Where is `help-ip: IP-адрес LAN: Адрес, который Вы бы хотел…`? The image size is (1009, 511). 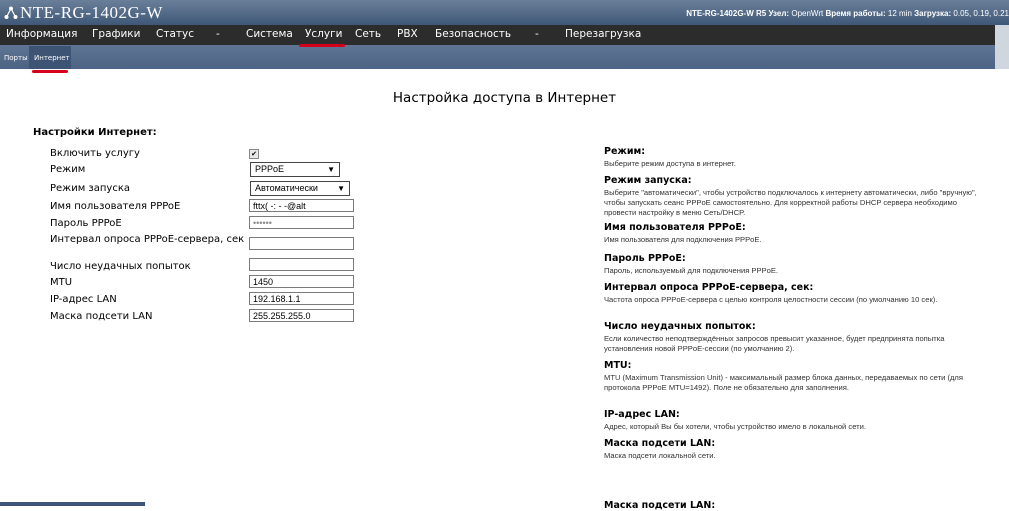
help-ip: IP-адрес LAN: Адрес, который Вы бы хотел… is located at coordinates (794, 420).